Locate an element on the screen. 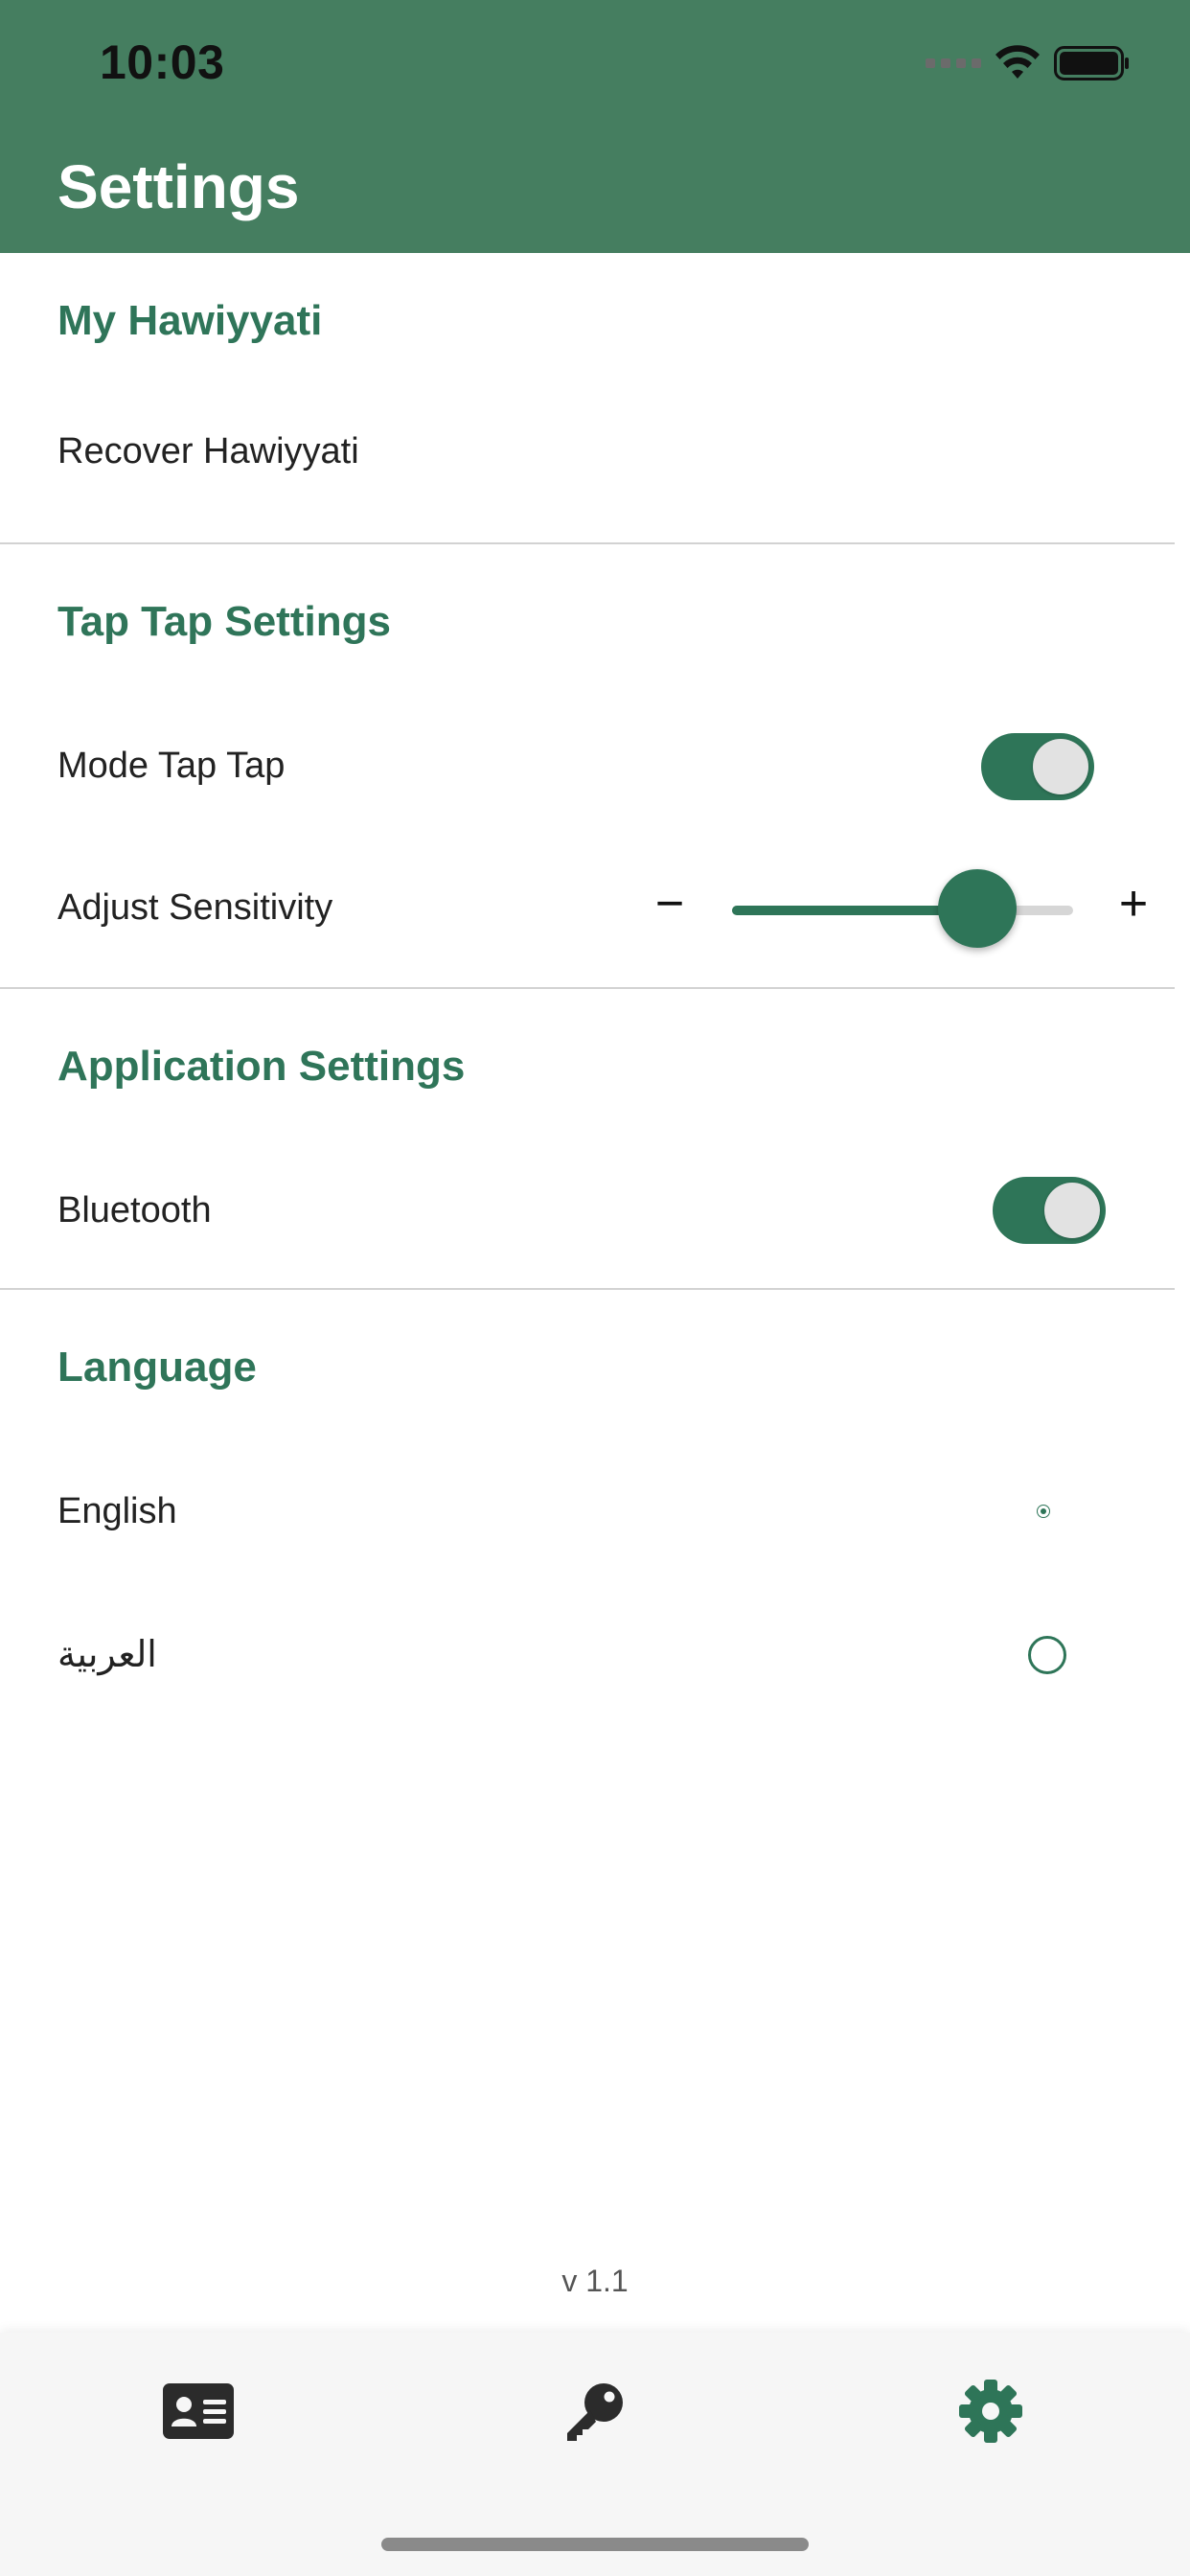 This screenshot has width=1190, height=2576. arabic-radio-button is located at coordinates (1047, 1655).